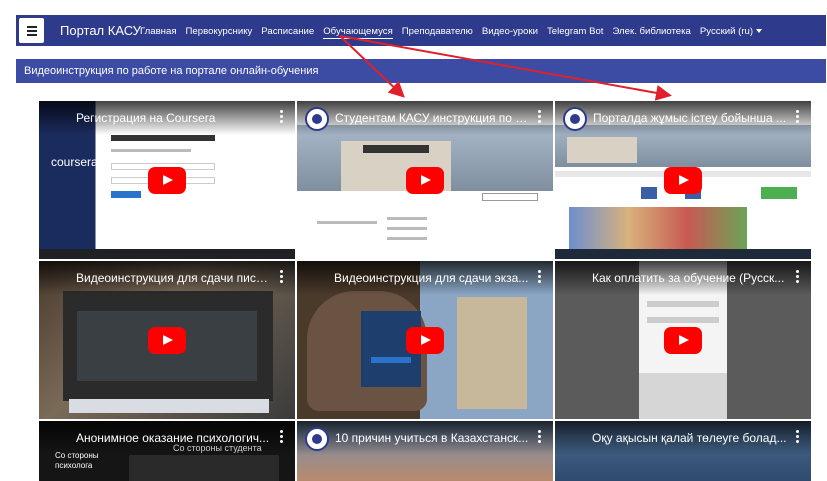 This screenshot has width=827, height=481. What do you see at coordinates (217, 448) in the screenshot?
I see `thumbnail-caption-student: Со стороны студента` at bounding box center [217, 448].